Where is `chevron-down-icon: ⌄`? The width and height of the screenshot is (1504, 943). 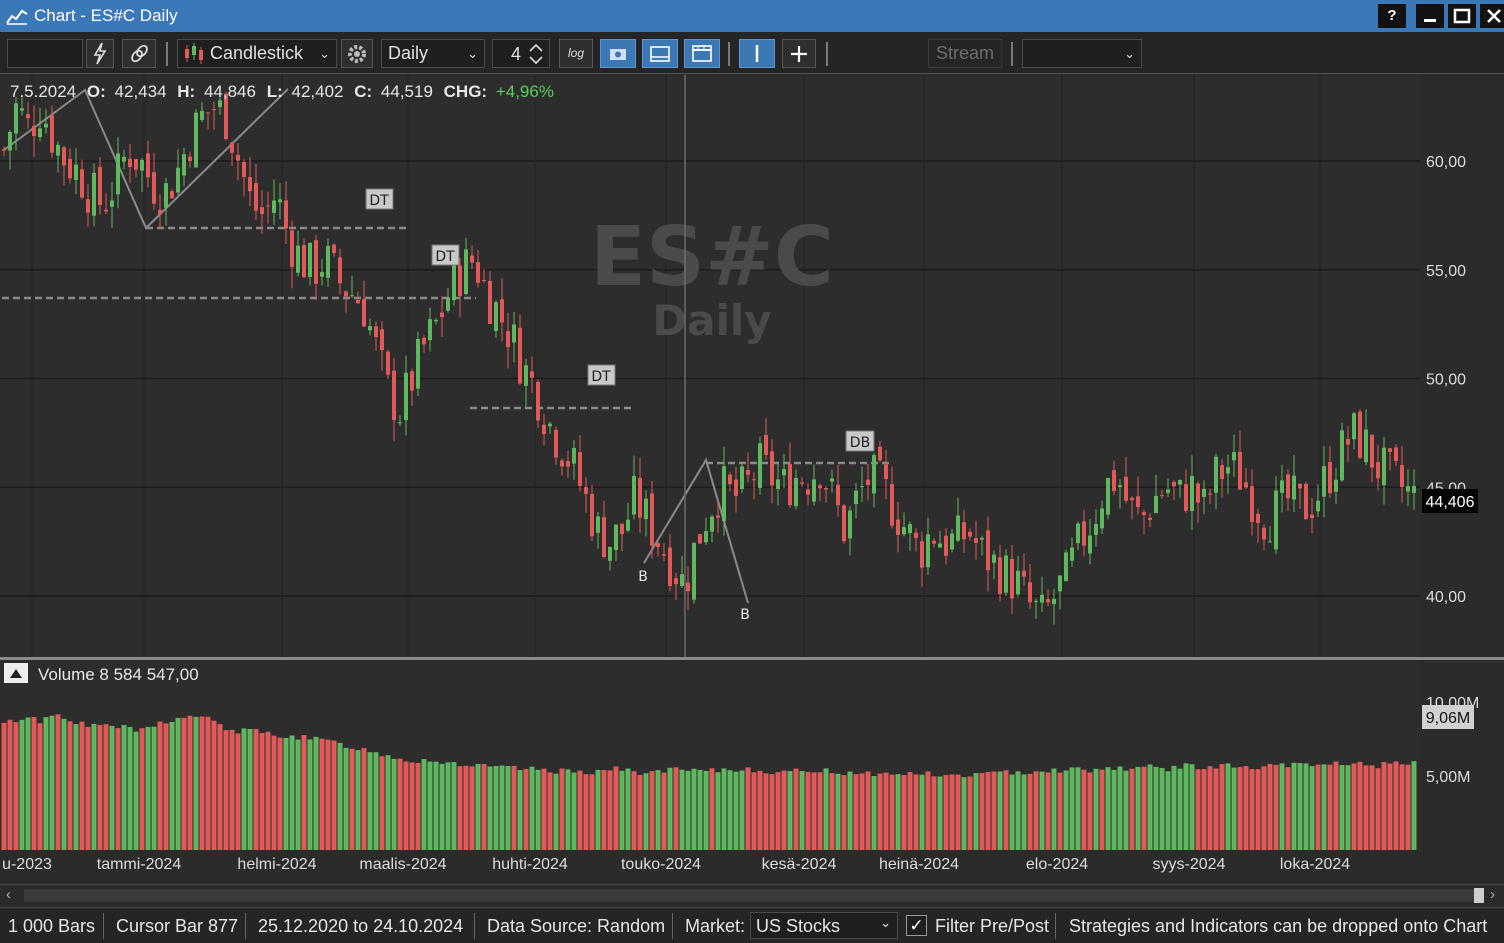
chevron-down-icon: ⌄ is located at coordinates (324, 53).